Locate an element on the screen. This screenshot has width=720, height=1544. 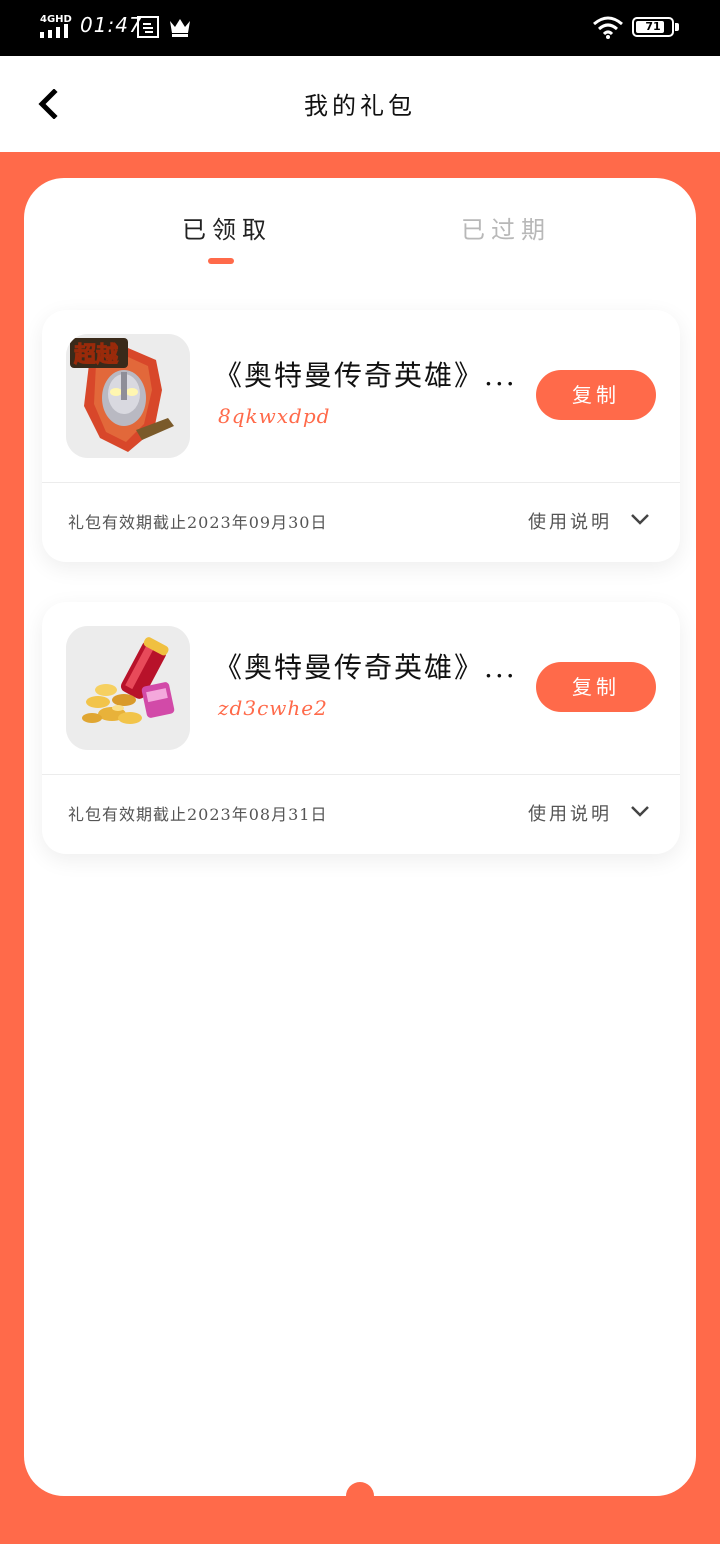
tab-claimed: 已领取 is located at coordinates (227, 227).